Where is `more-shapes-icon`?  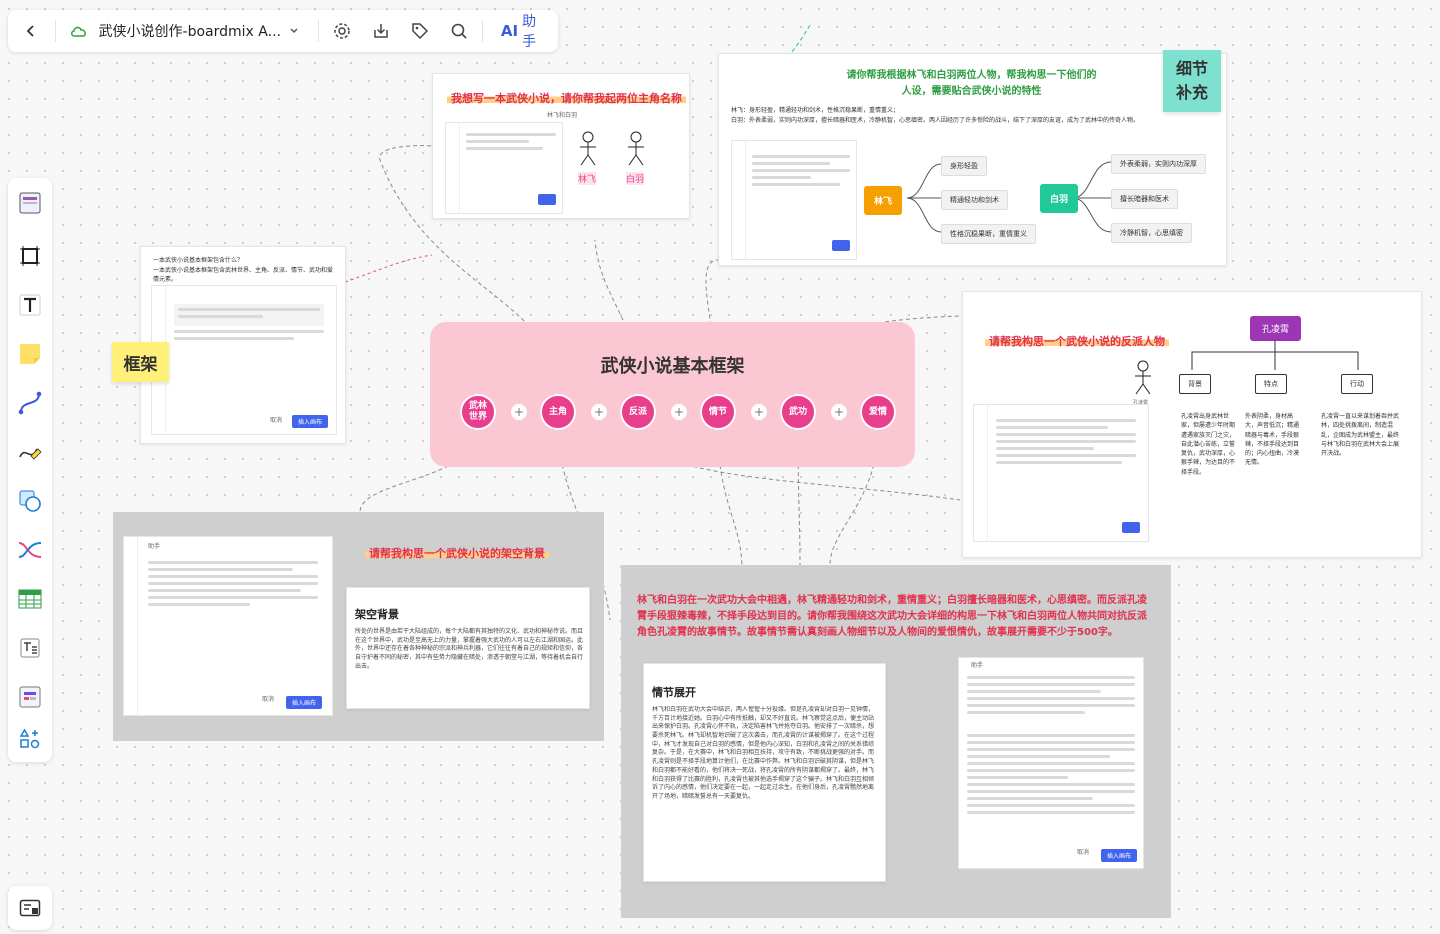
more-shapes-icon is located at coordinates (30, 739).